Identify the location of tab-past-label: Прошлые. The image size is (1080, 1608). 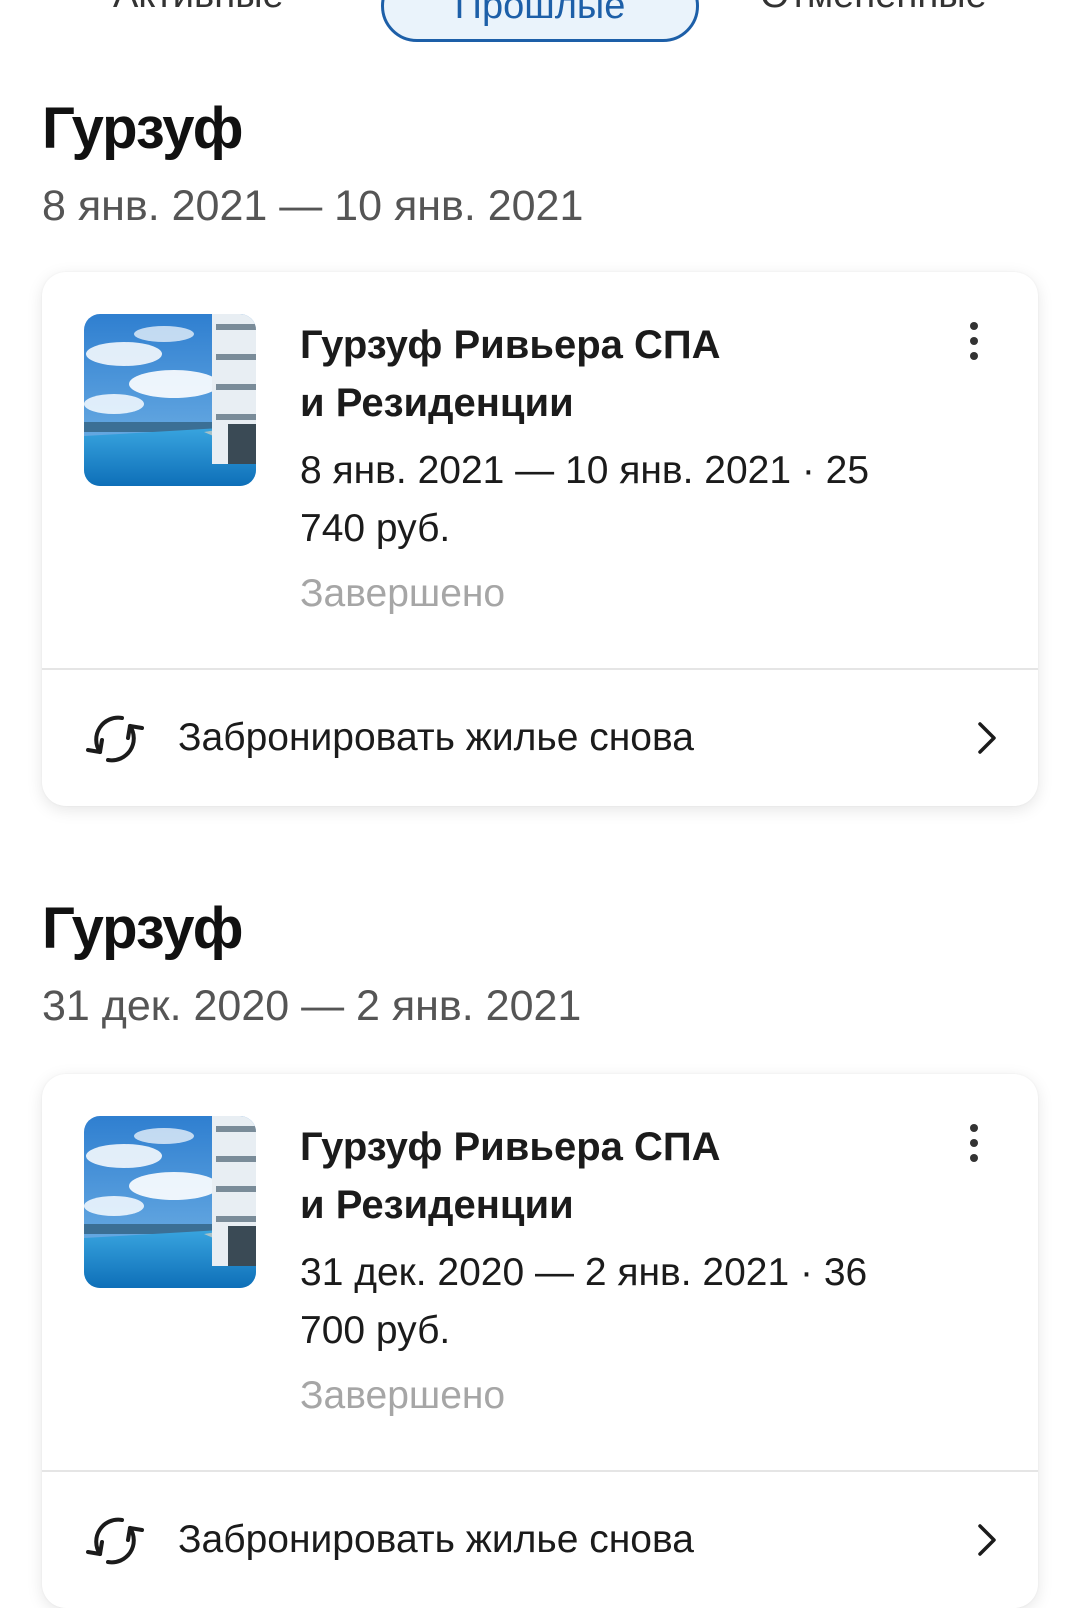
(540, 13).